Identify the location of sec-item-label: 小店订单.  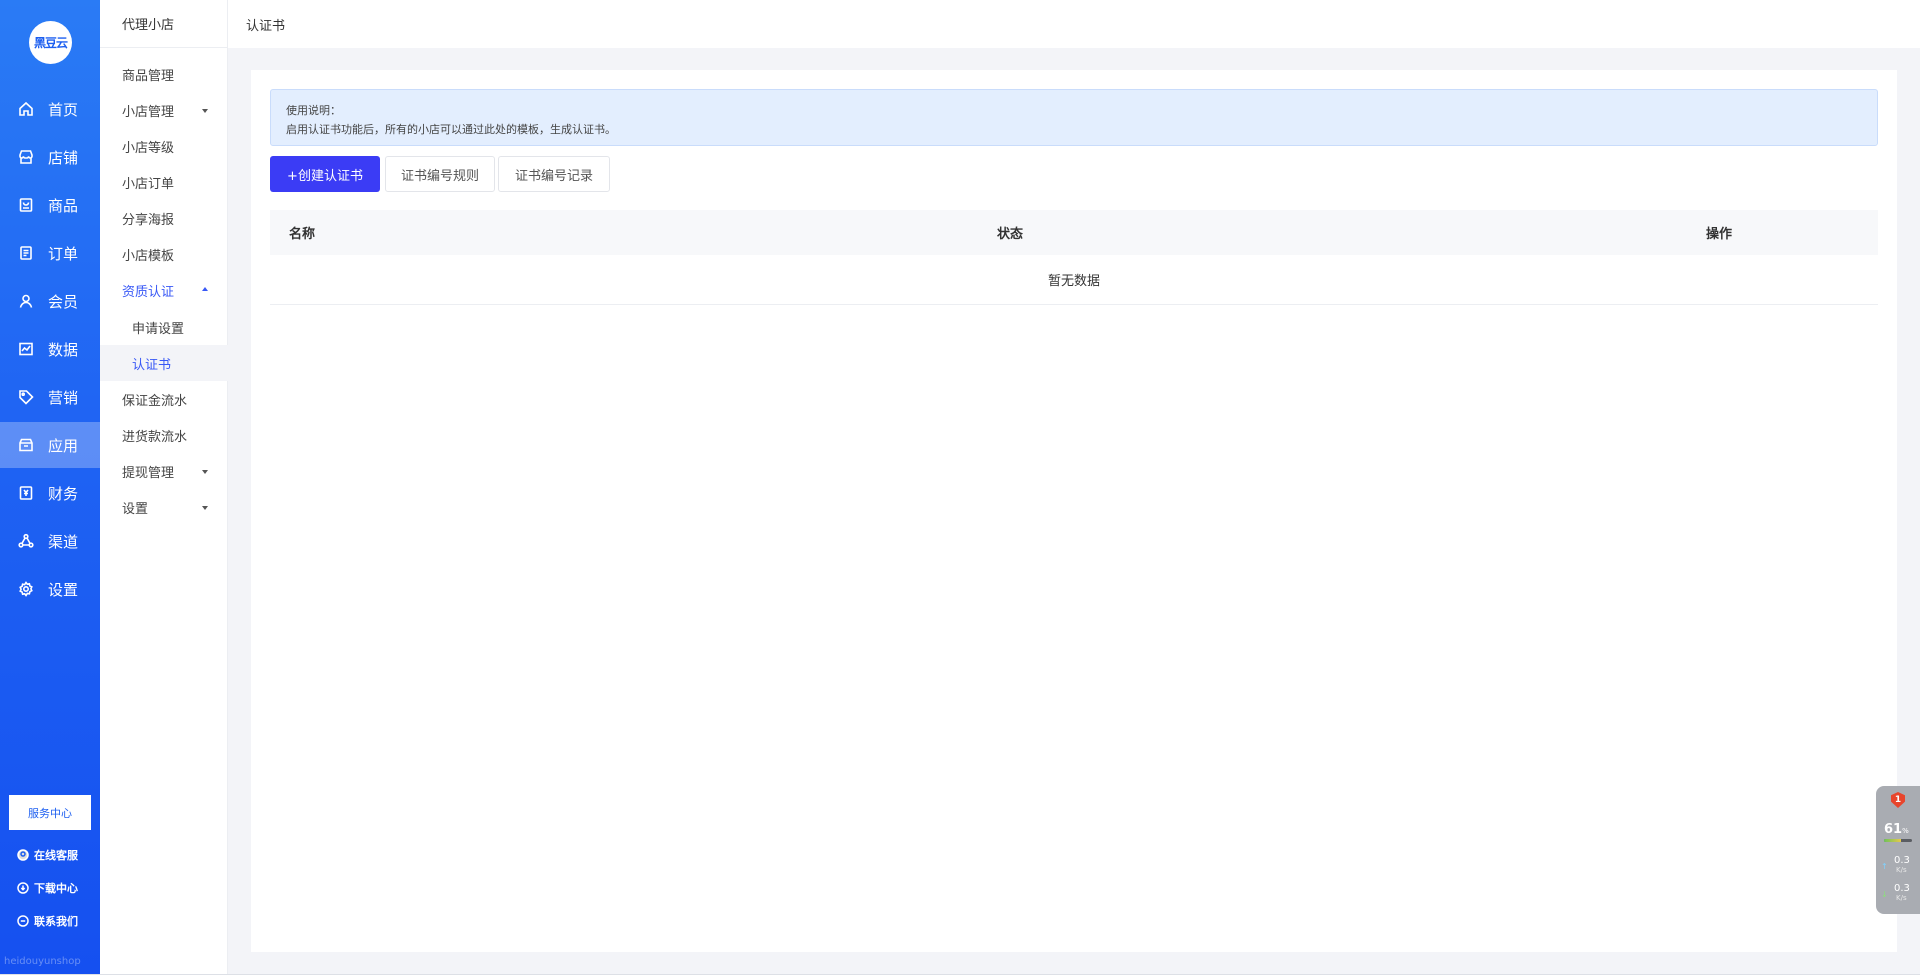
(148, 184).